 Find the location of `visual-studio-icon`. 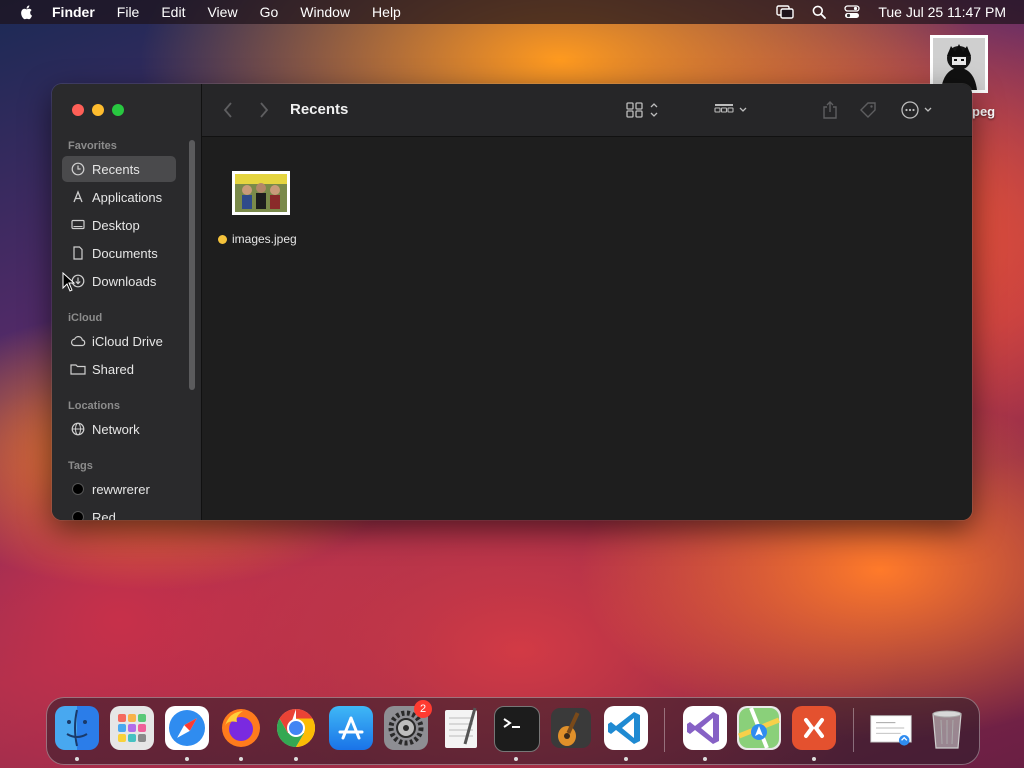

visual-studio-icon is located at coordinates (703, 728).